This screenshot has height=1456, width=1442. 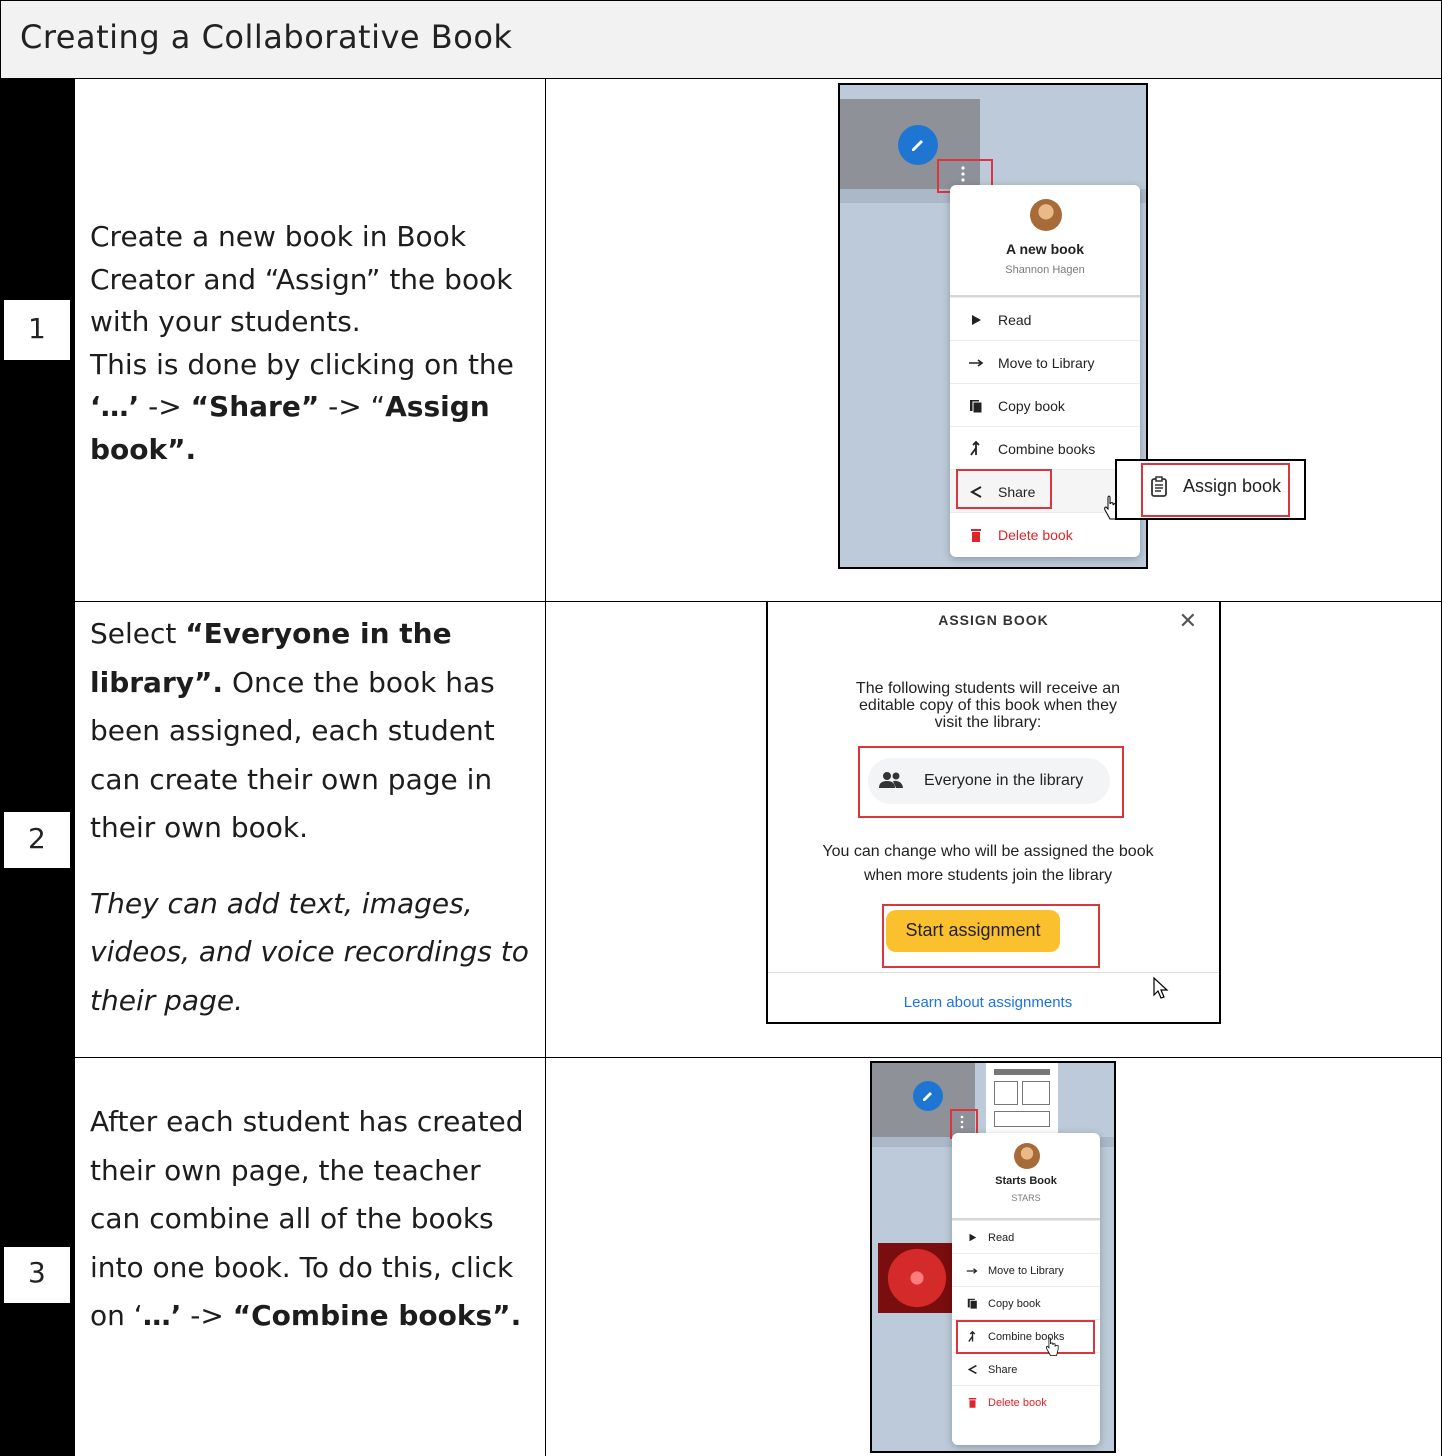 I want to click on on-text: on ‘, so click(x=116, y=1315).